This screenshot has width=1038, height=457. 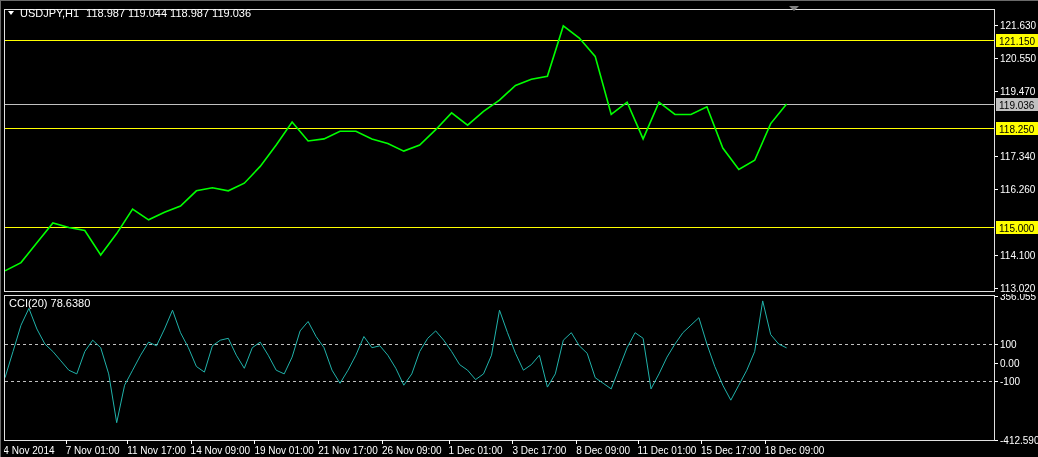 I want to click on triangle-icon, so click(x=794, y=8).